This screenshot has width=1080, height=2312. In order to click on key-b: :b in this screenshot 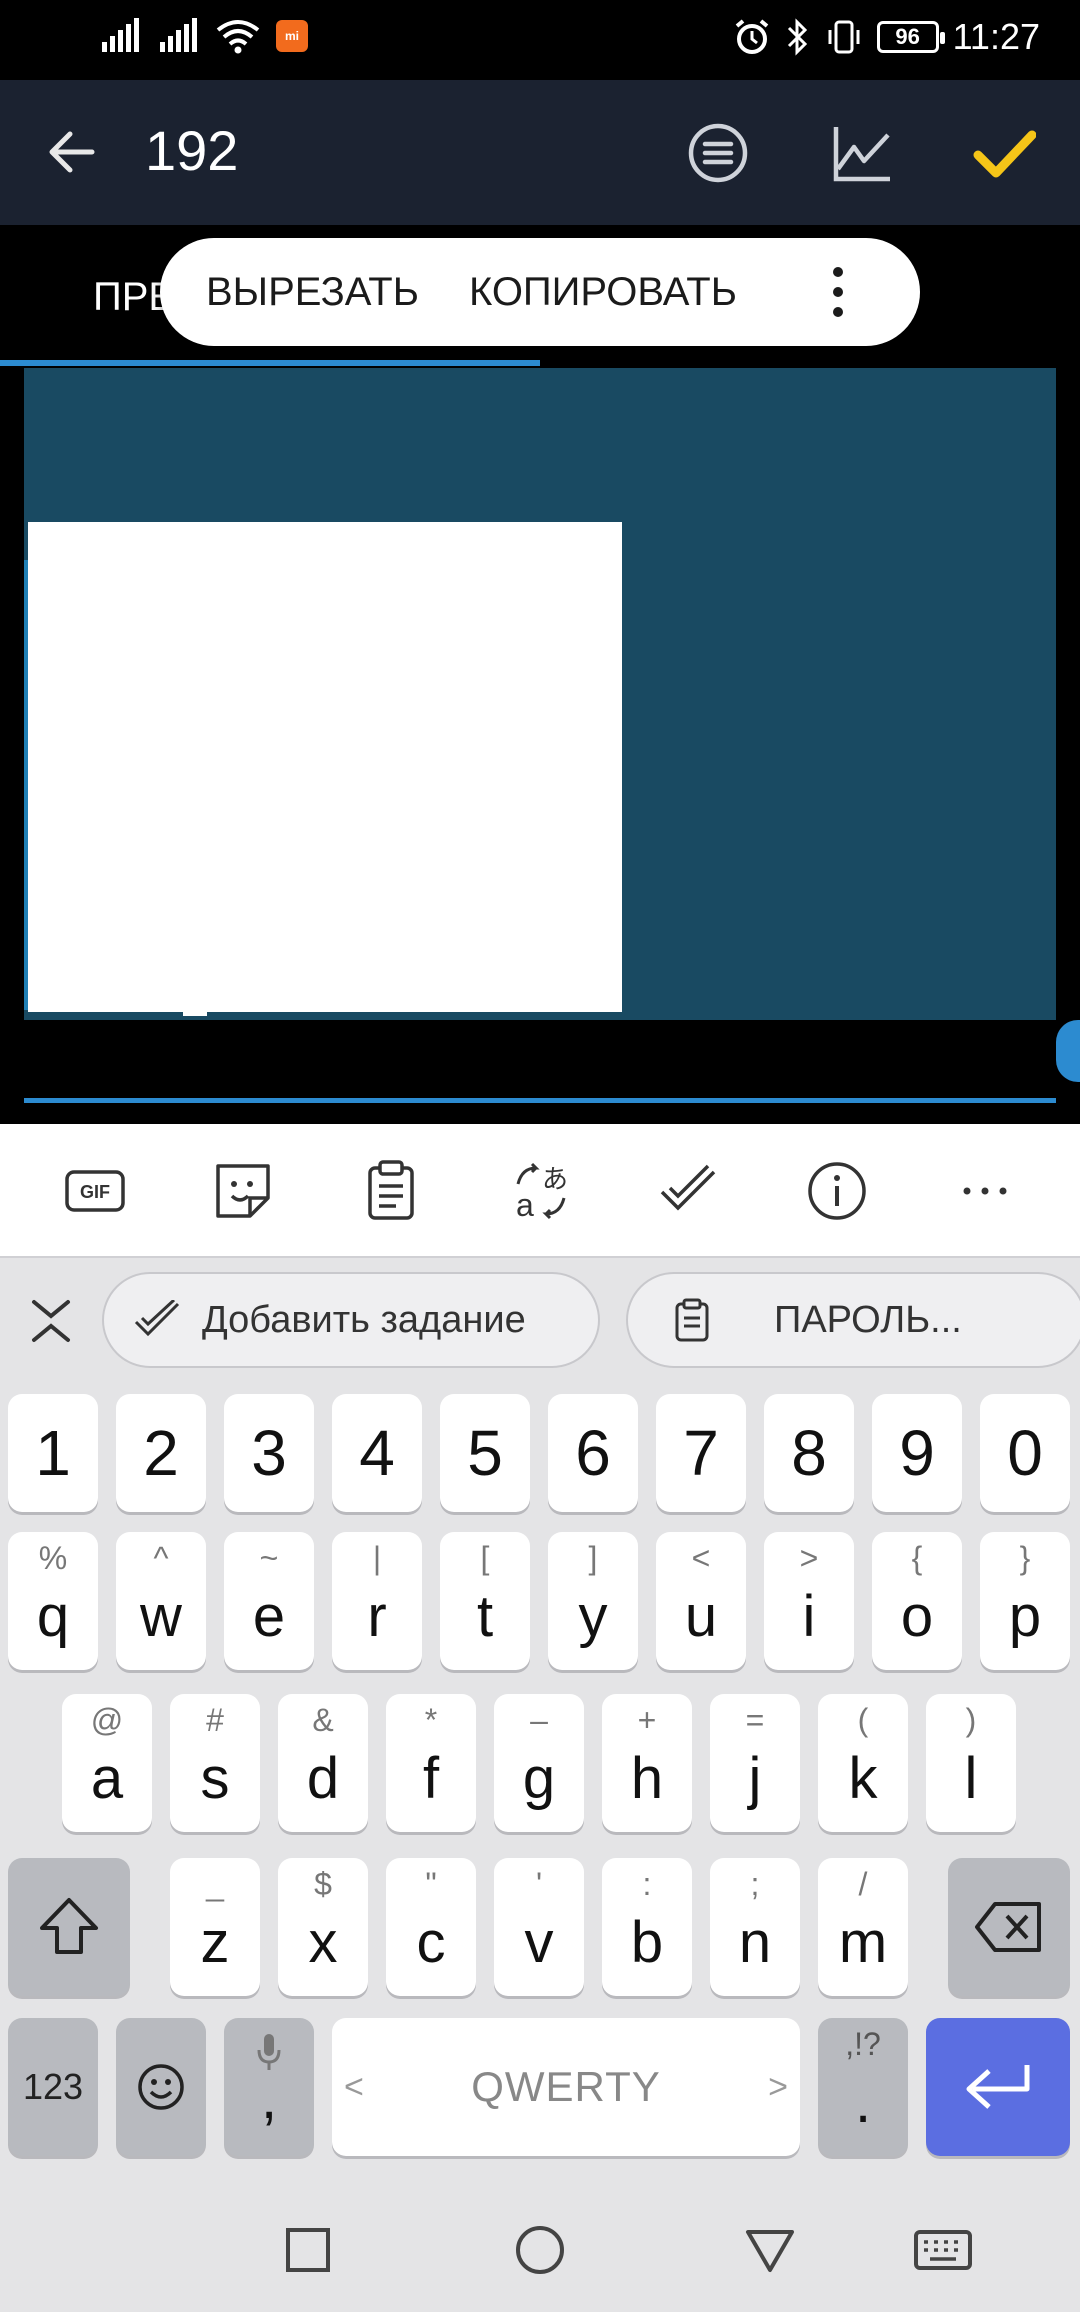, I will do `click(647, 1927)`.